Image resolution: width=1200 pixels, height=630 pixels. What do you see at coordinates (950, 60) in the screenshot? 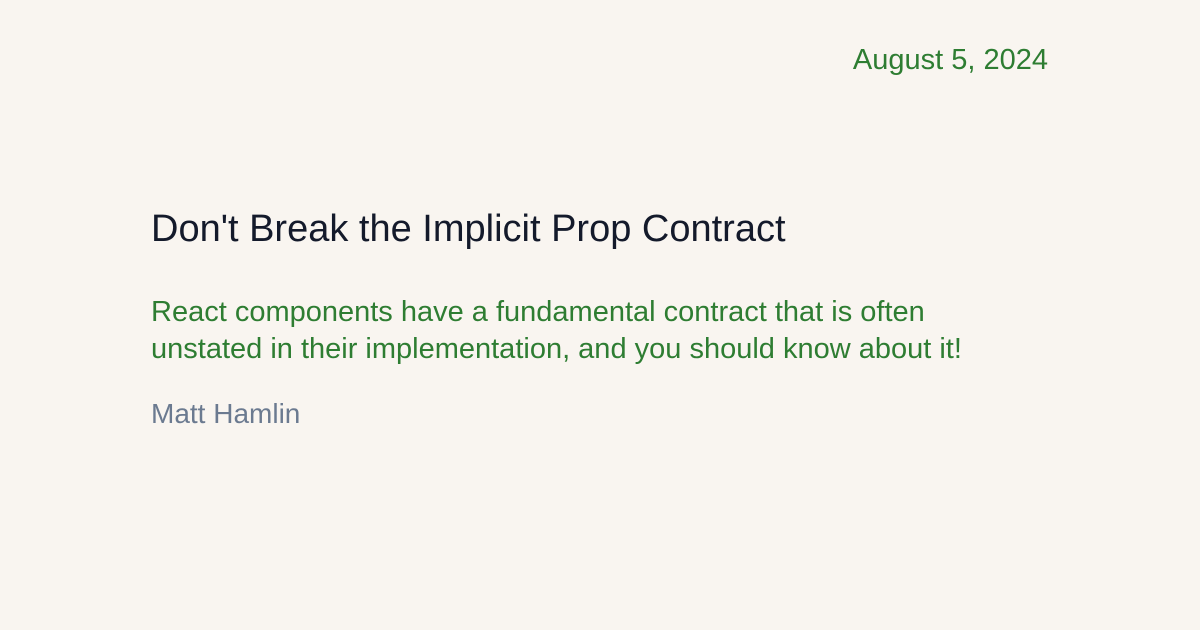
I see `post-date: August 5, 2024` at bounding box center [950, 60].